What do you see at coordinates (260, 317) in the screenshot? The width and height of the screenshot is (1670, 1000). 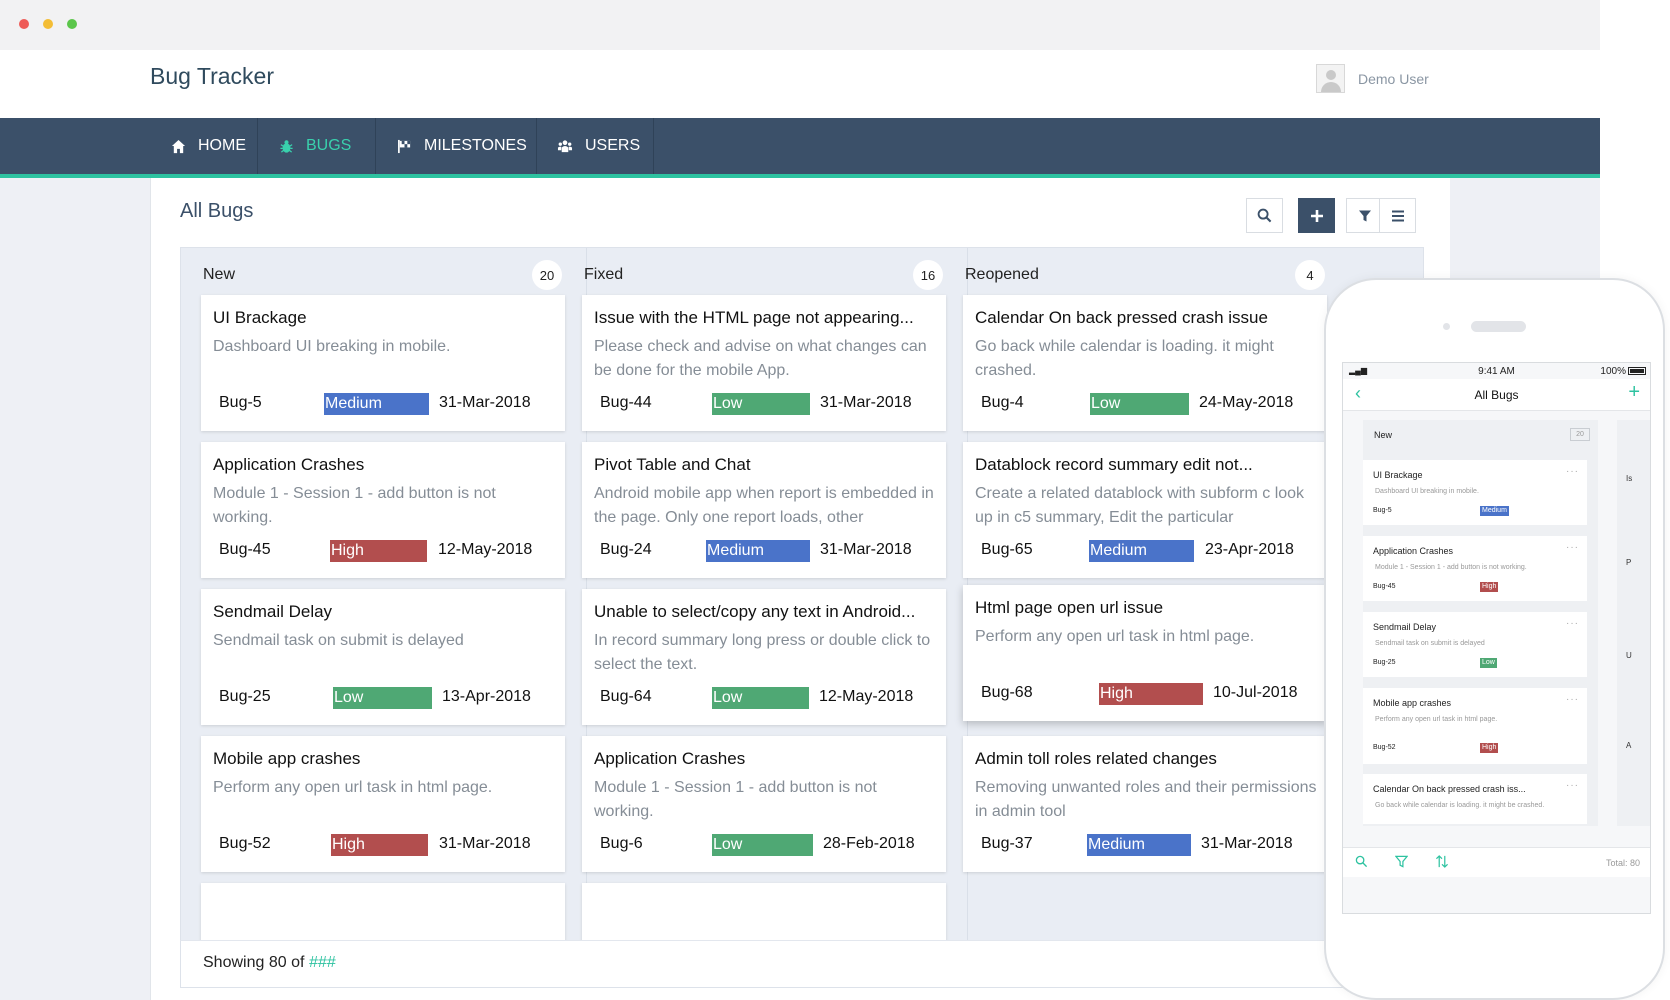 I see `bug-title: UI Brackage` at bounding box center [260, 317].